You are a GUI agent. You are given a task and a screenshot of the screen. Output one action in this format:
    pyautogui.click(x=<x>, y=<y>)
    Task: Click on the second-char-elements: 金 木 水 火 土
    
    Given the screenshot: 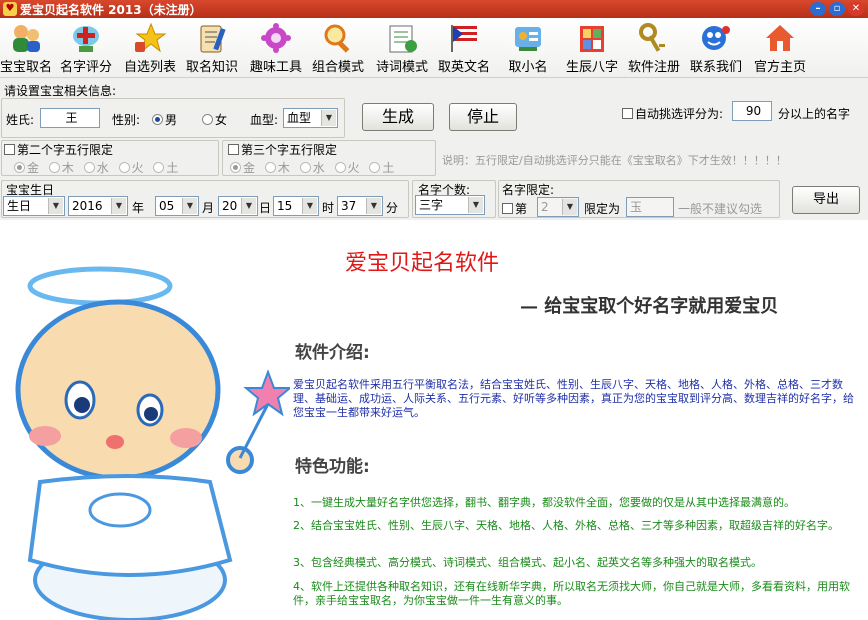 What is the action you would take?
    pyautogui.click(x=96, y=167)
    